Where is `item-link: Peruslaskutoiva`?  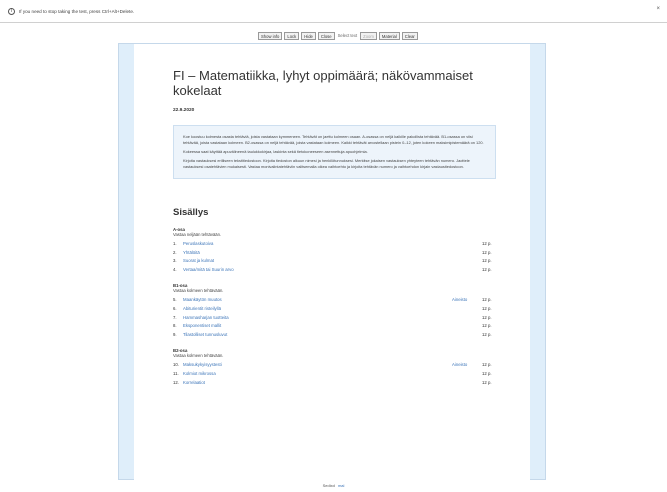
item-link: Peruslaskutoiva is located at coordinates (317, 243).